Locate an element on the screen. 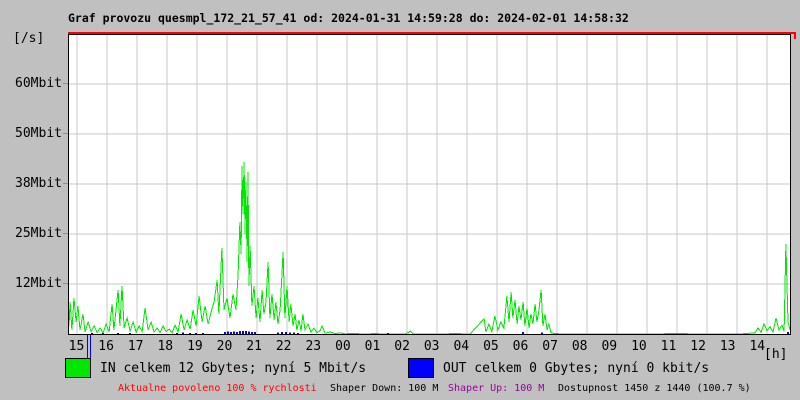 The height and width of the screenshot is (400, 800). legend-out-swatch is located at coordinates (421, 368).